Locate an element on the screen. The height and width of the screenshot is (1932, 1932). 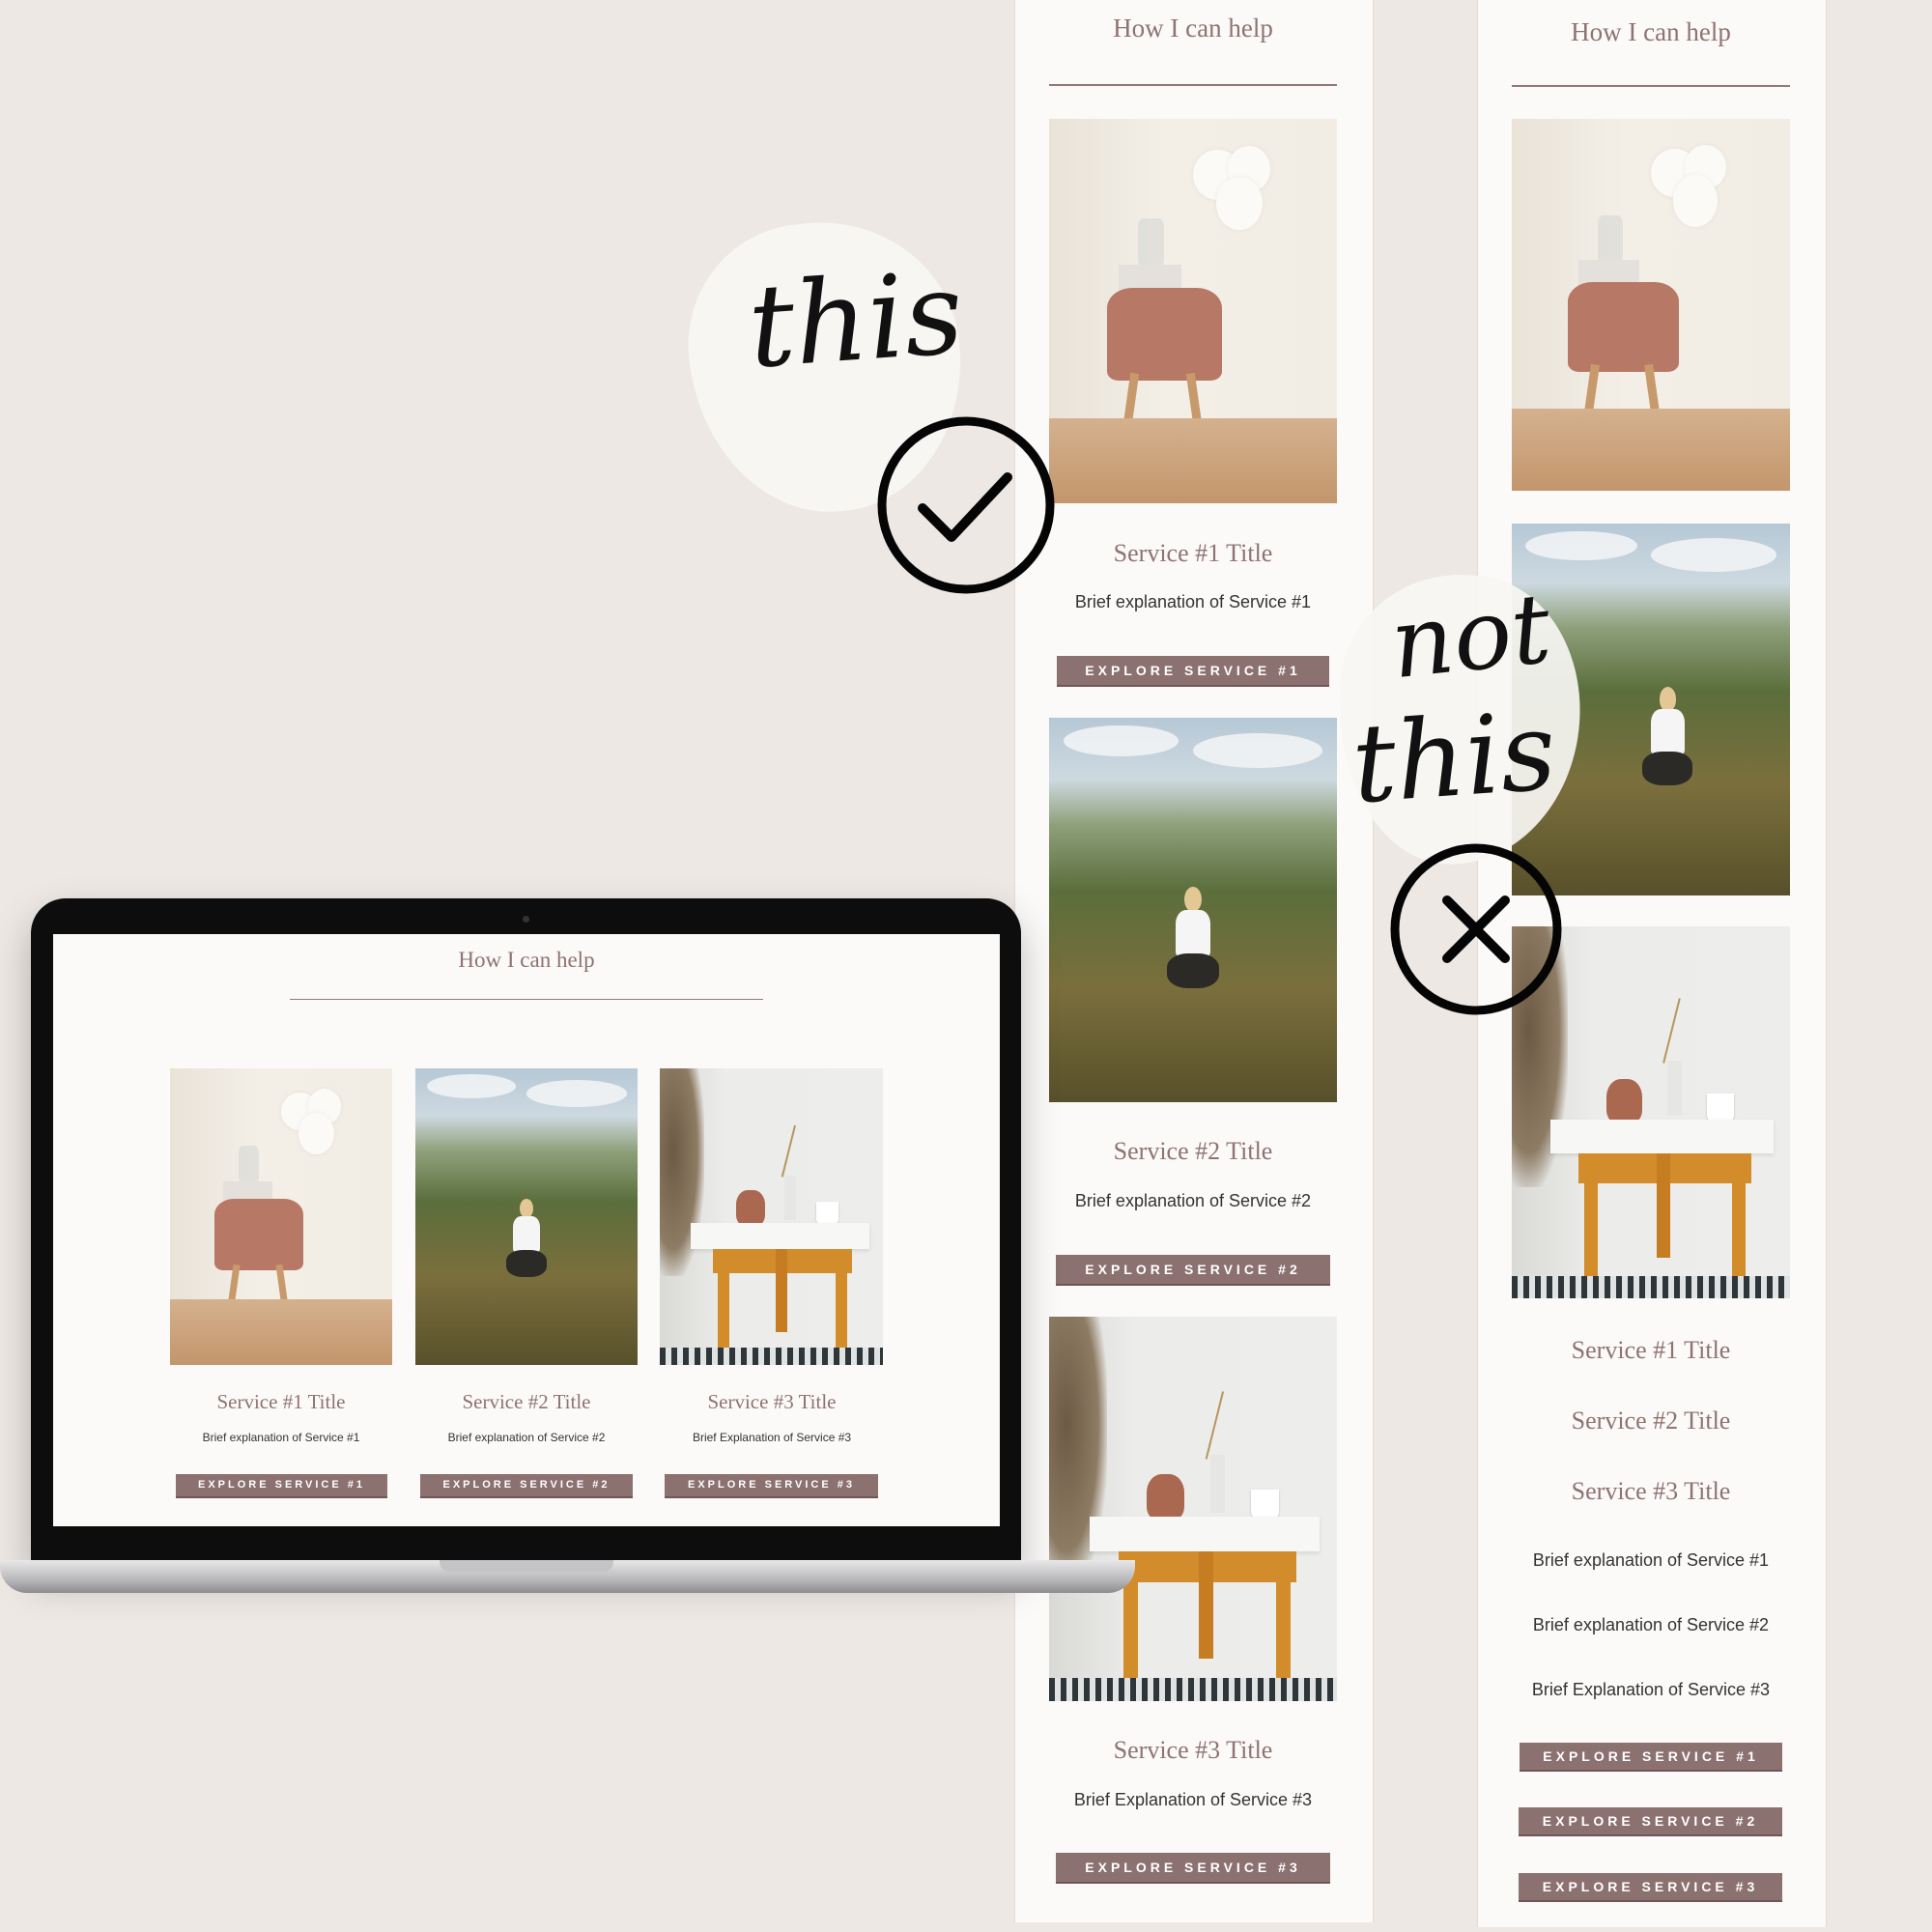
camera-dot is located at coordinates (526, 919).